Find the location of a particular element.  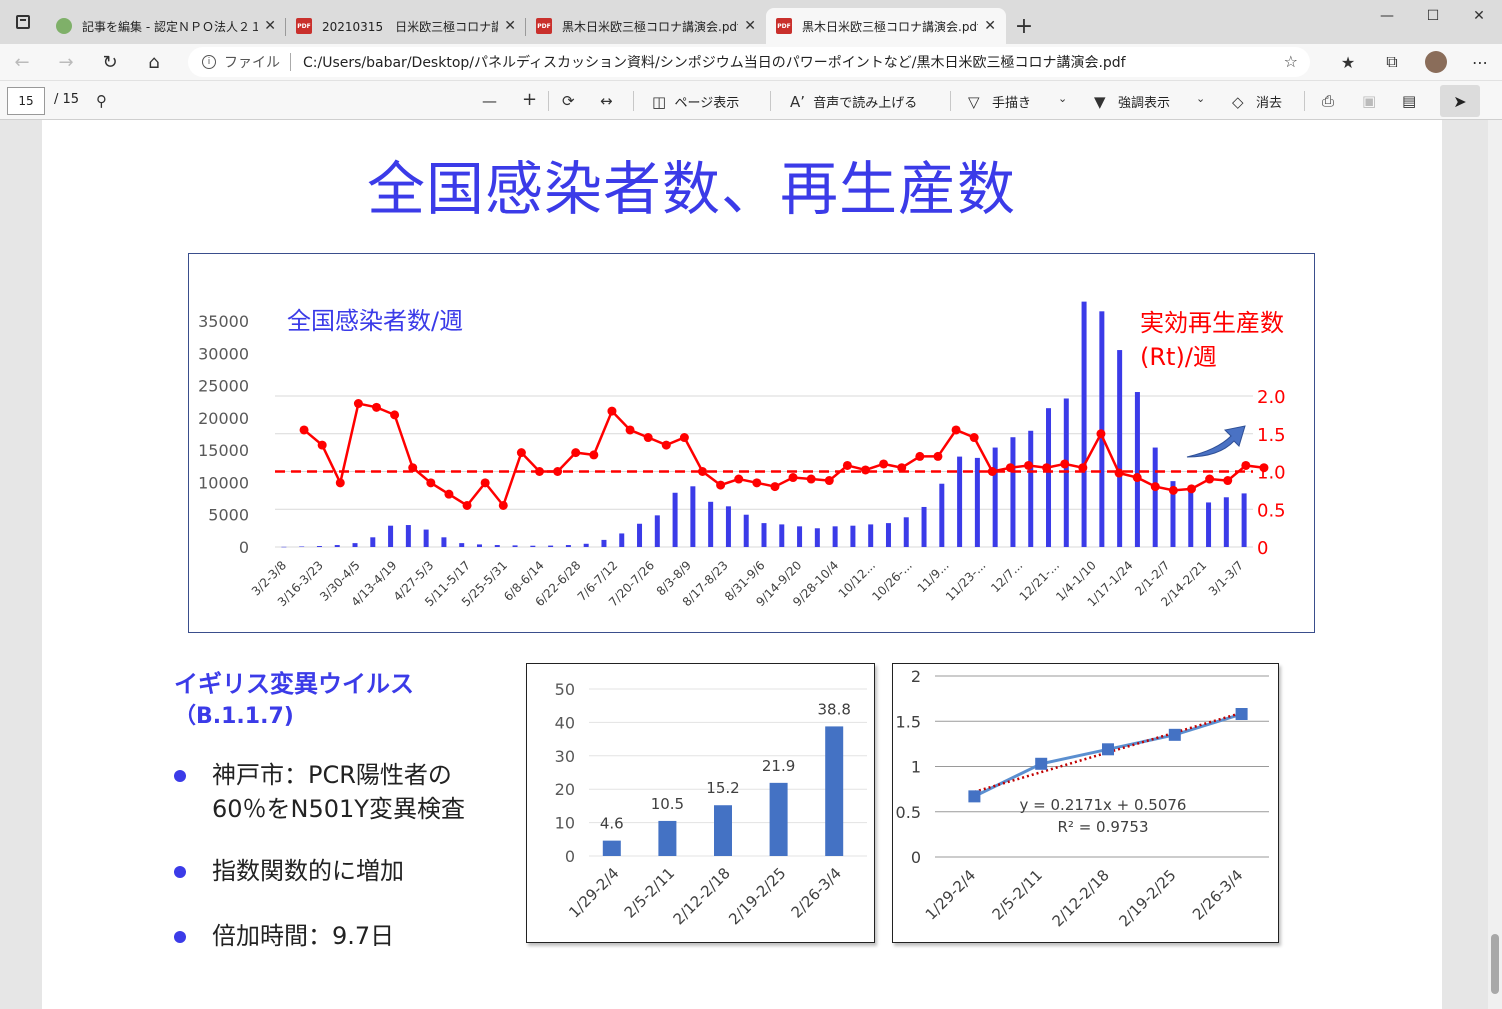

draw-button: ▽ 手描き is located at coordinates (999, 102).